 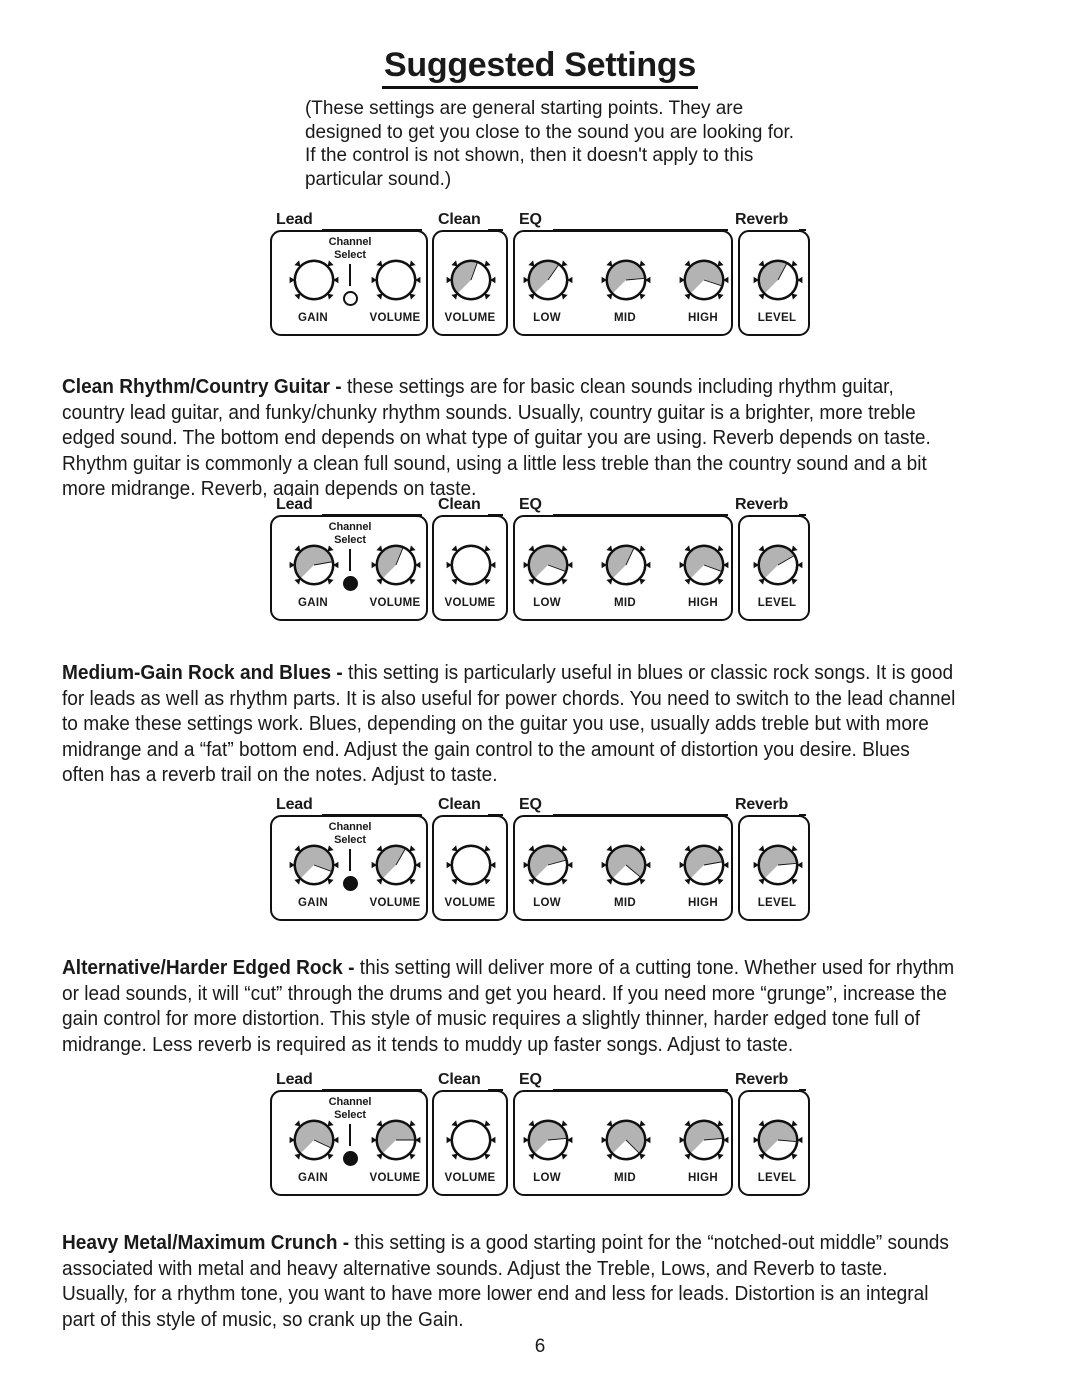 I want to click on section-heading: Heavy Metal/Maximum Crunch, so click(x=200, y=1242).